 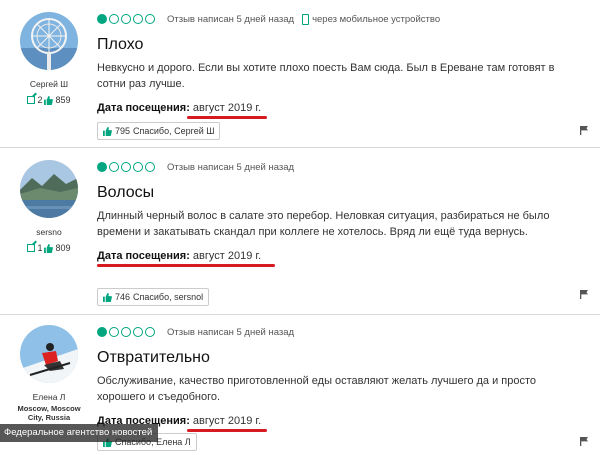 What do you see at coordinates (306, 19) in the screenshot?
I see `mobile-device-icon` at bounding box center [306, 19].